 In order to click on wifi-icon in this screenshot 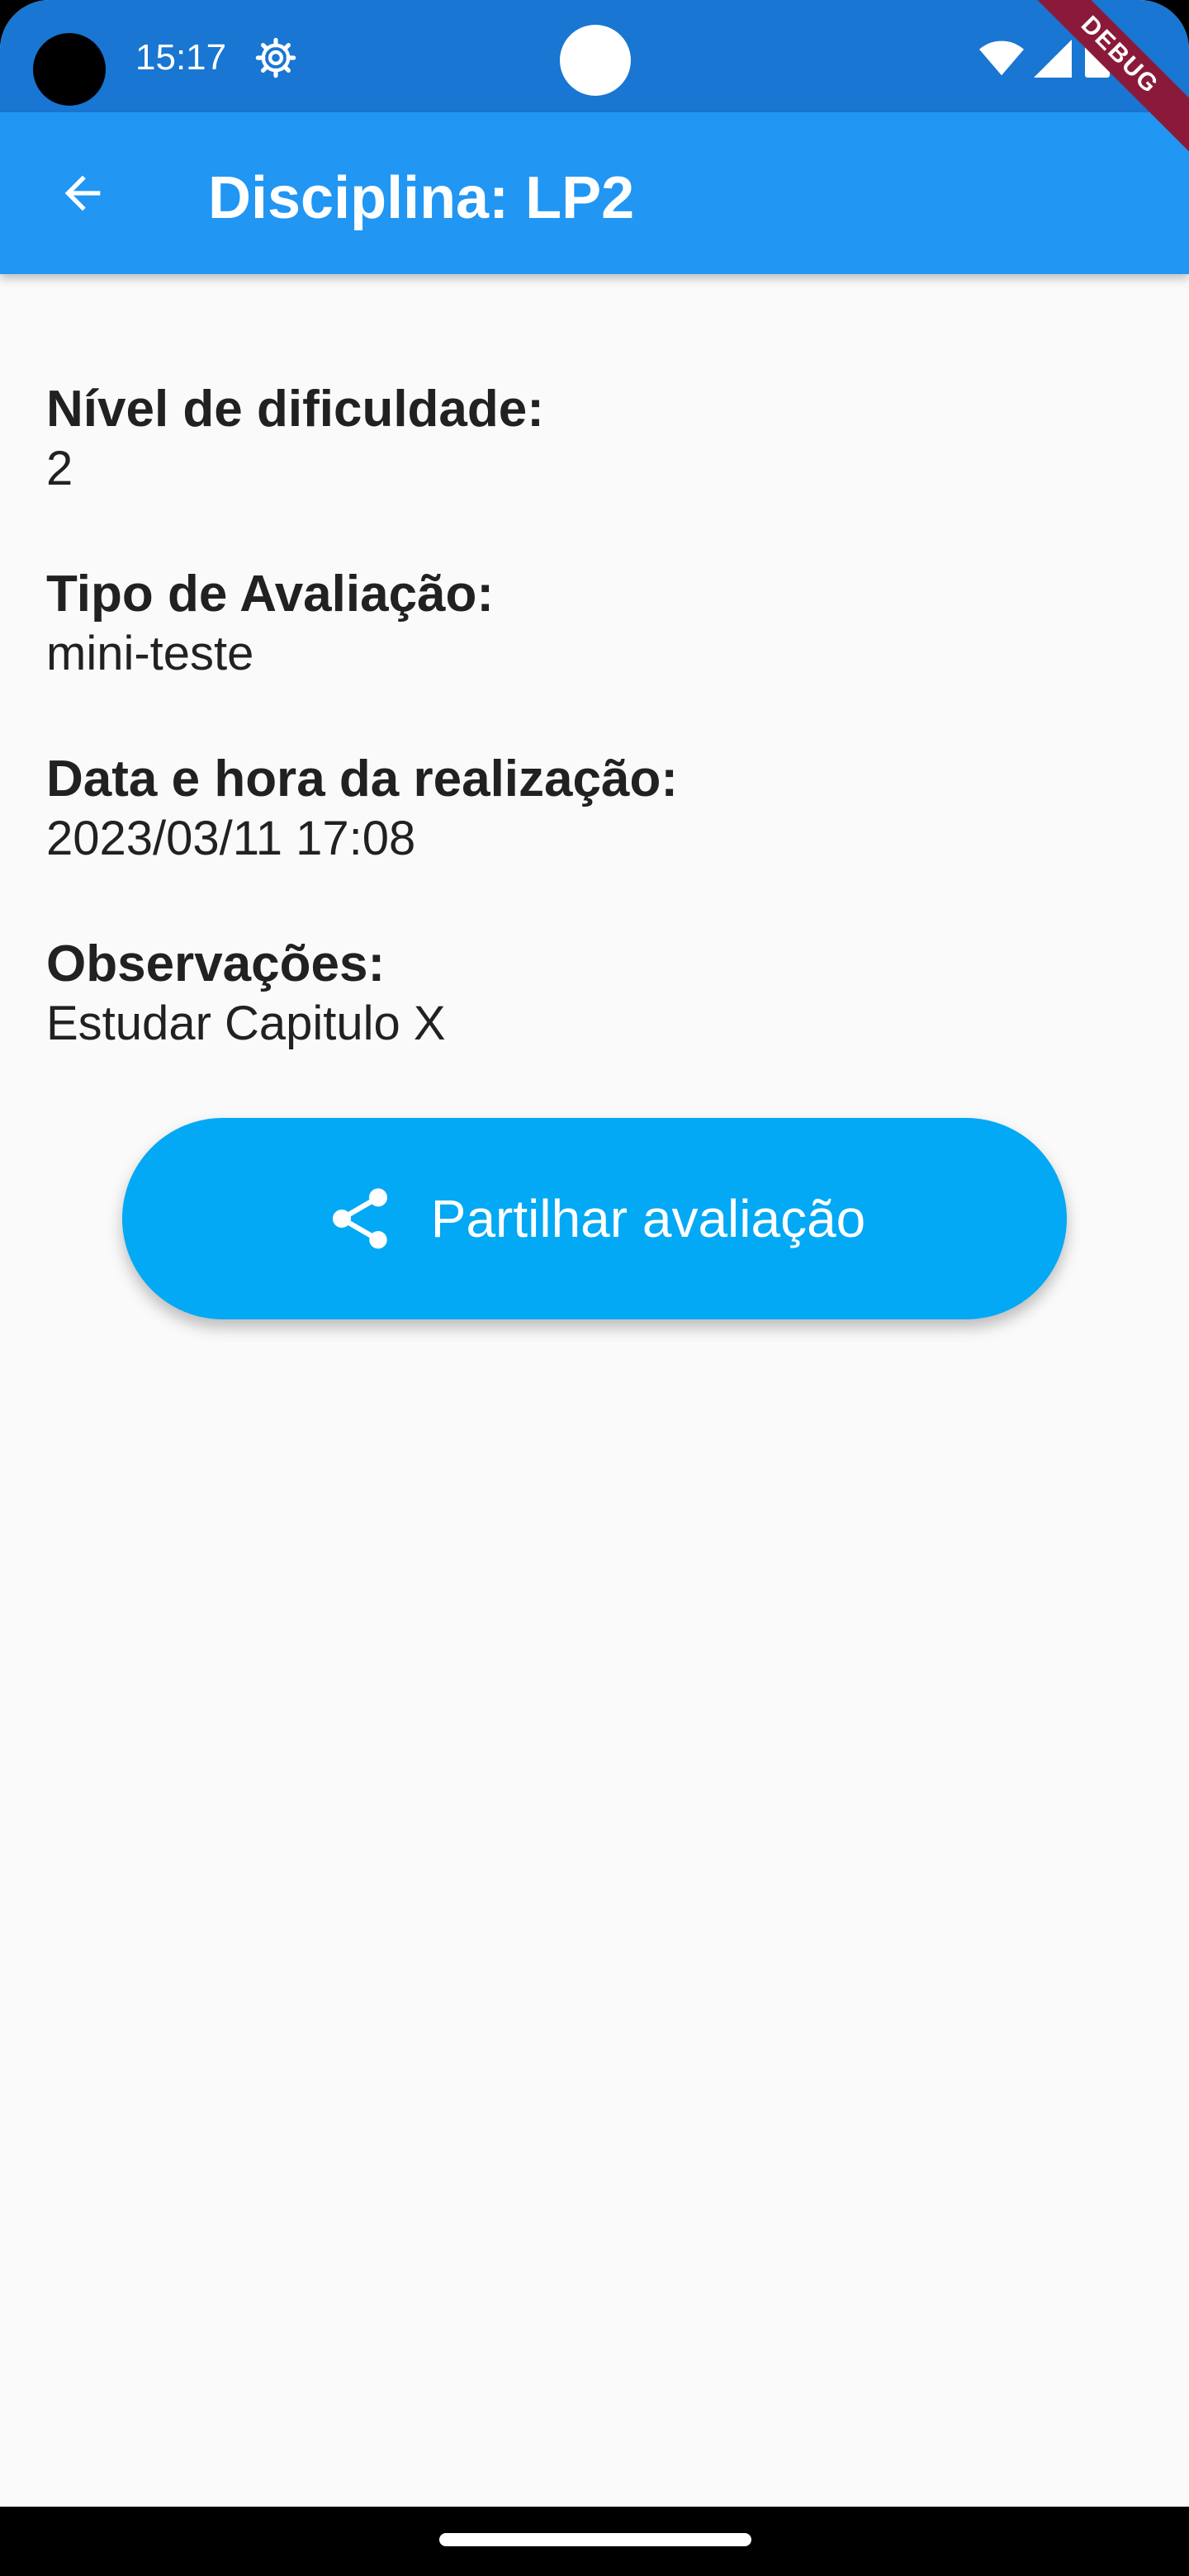, I will do `click(1001, 58)`.